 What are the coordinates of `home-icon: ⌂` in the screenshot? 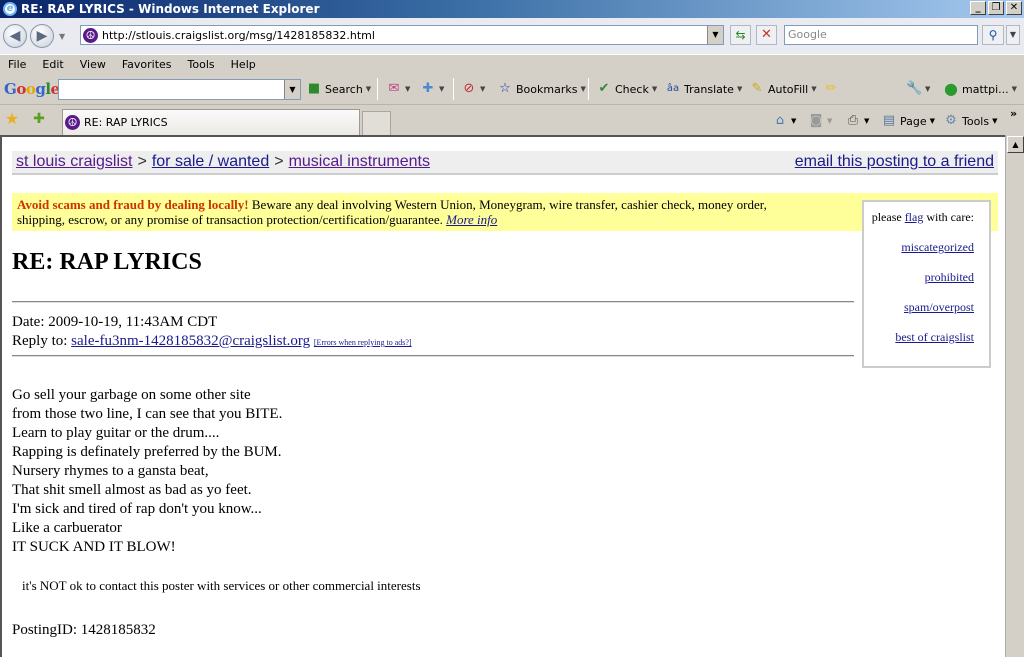 It's located at (780, 120).